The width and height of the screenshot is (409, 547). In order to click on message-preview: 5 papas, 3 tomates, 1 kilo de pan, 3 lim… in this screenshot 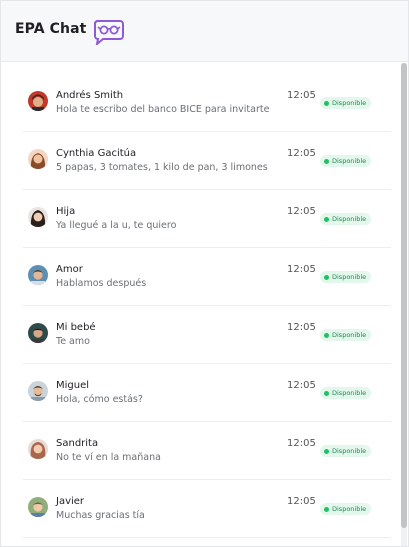, I will do `click(162, 167)`.